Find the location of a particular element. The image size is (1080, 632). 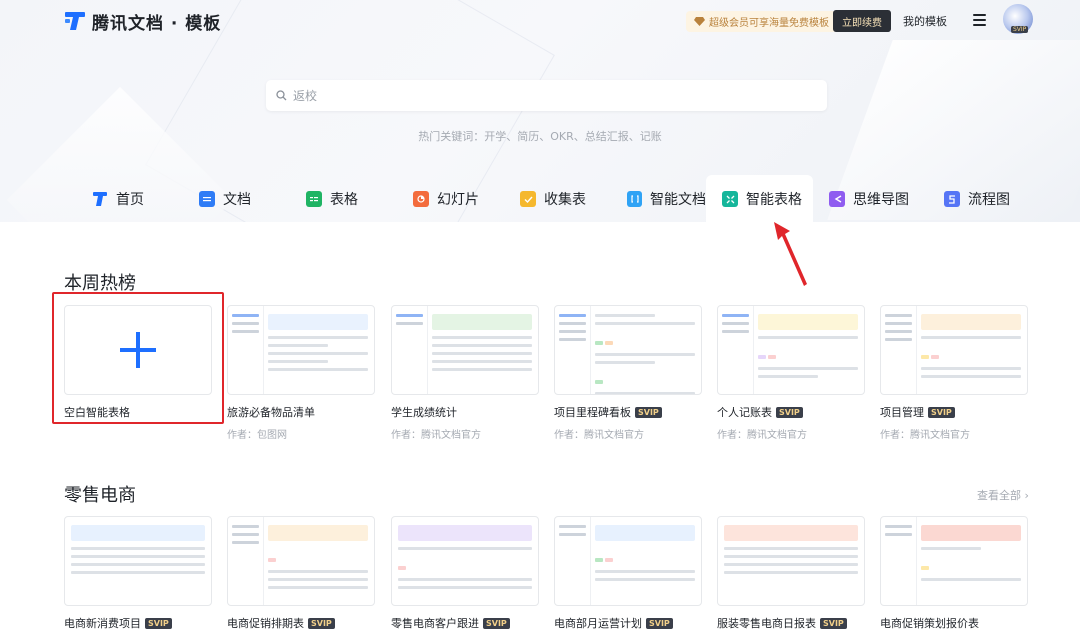

search-icon is located at coordinates (281, 95).